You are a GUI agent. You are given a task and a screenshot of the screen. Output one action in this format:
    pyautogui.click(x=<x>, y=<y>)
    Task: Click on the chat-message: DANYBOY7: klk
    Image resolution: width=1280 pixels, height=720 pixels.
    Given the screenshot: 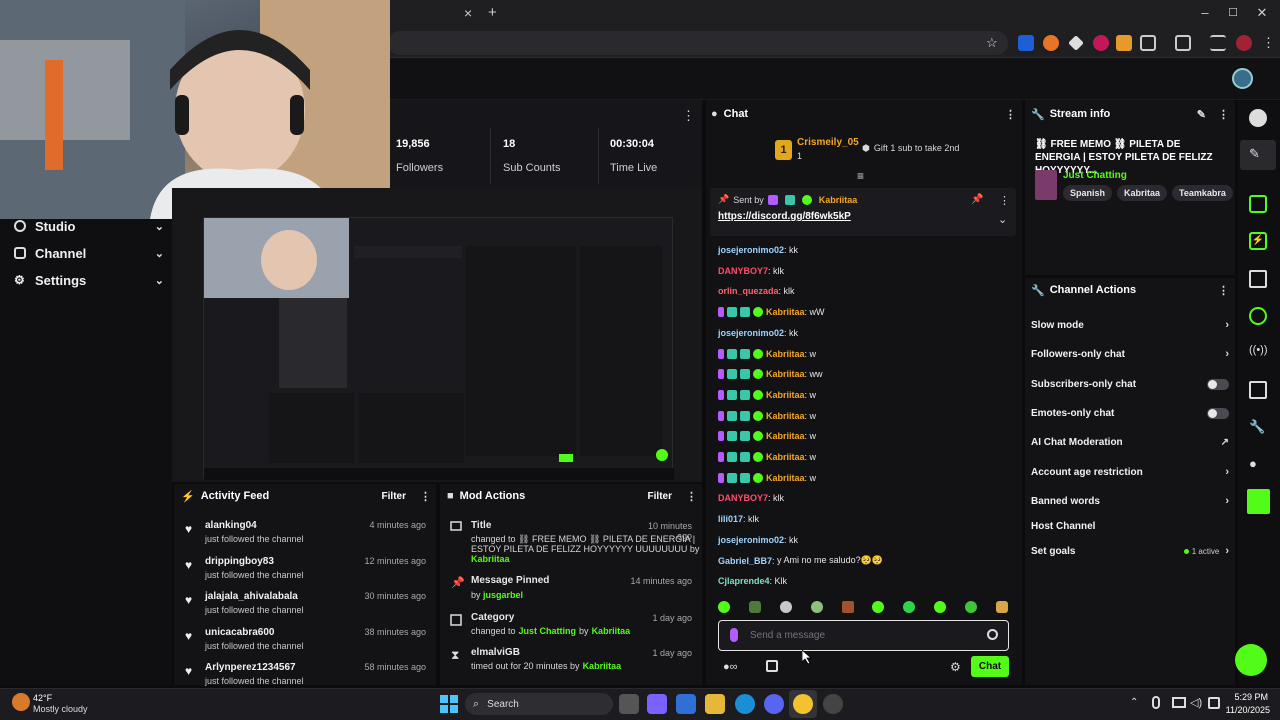 What is the action you would take?
    pyautogui.click(x=751, y=271)
    